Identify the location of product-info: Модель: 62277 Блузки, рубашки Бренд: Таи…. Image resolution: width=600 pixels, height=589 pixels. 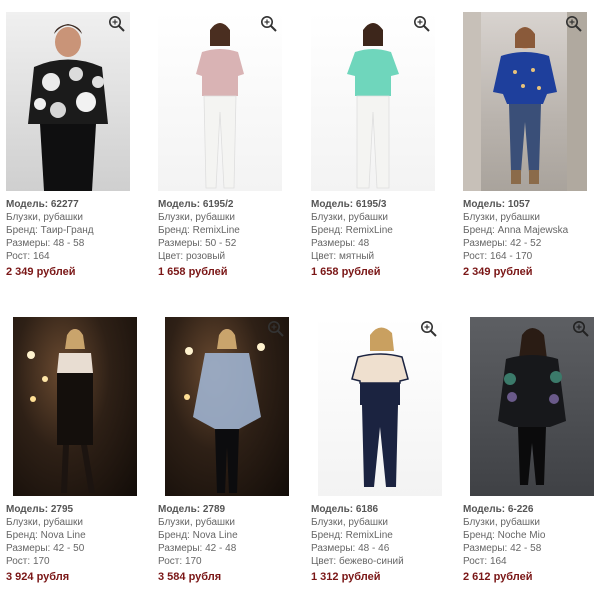
(81, 238).